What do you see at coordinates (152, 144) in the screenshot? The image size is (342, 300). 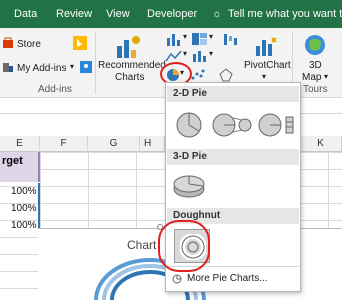 I see `column-header-h: H` at bounding box center [152, 144].